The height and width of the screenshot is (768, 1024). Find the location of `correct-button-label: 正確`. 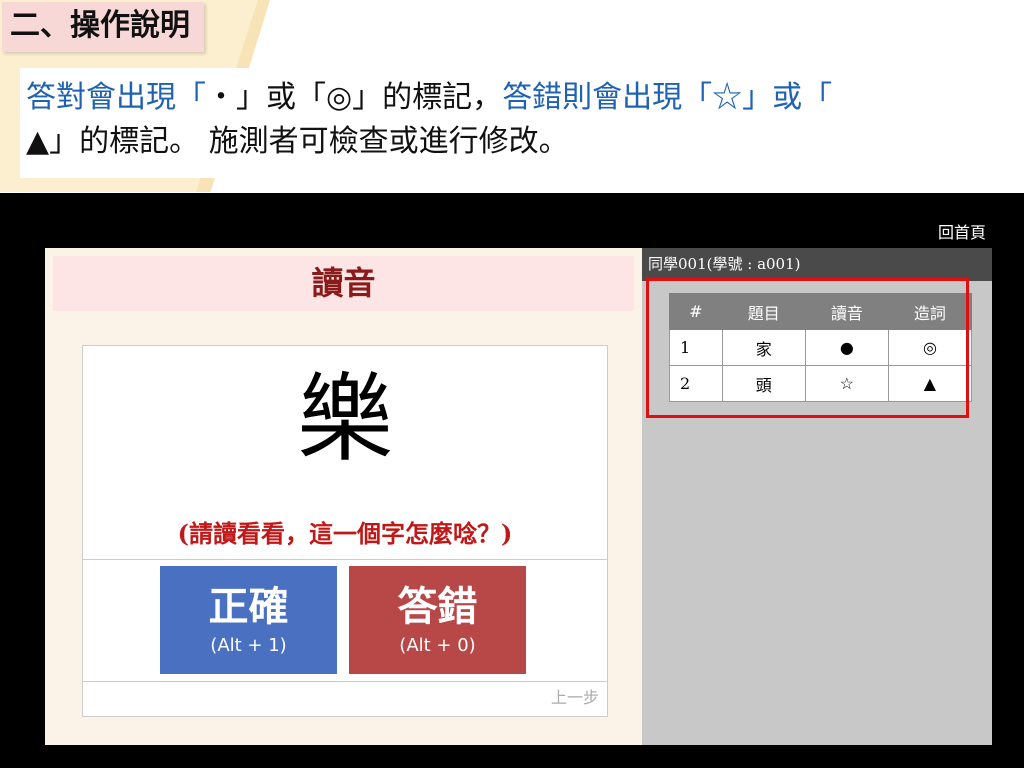

correct-button-label: 正確 is located at coordinates (248, 607).